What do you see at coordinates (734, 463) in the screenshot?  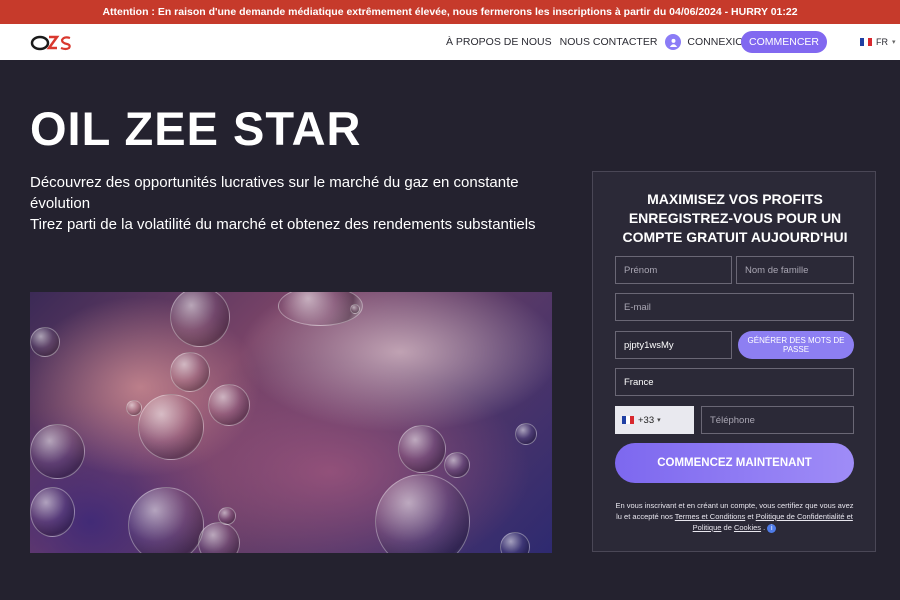 I see `submit-button: COMMENCEZ MAINTENANT` at bounding box center [734, 463].